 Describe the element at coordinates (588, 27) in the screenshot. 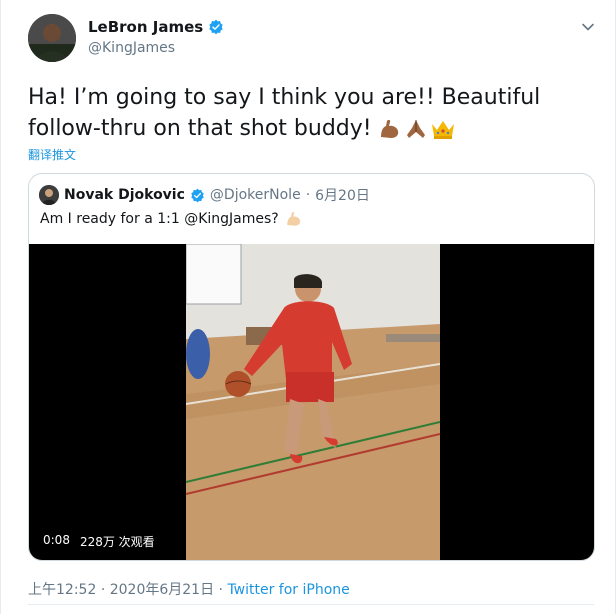

I see `chevron-down-icon` at that location.